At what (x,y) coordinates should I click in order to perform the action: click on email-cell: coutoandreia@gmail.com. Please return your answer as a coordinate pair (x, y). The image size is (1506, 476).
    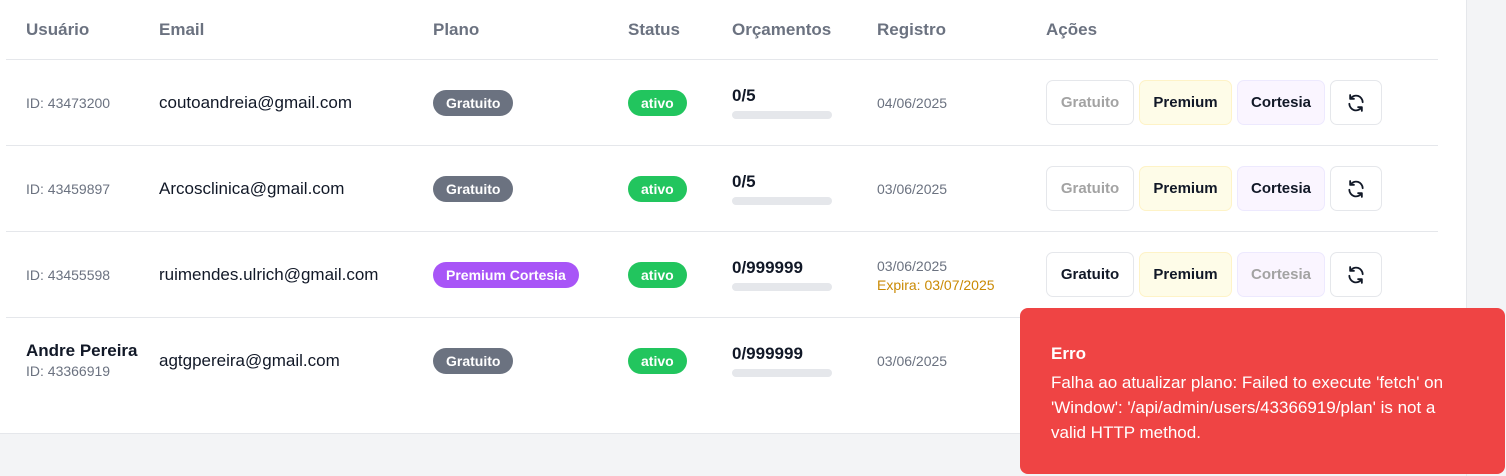
    Looking at the image, I should click on (296, 102).